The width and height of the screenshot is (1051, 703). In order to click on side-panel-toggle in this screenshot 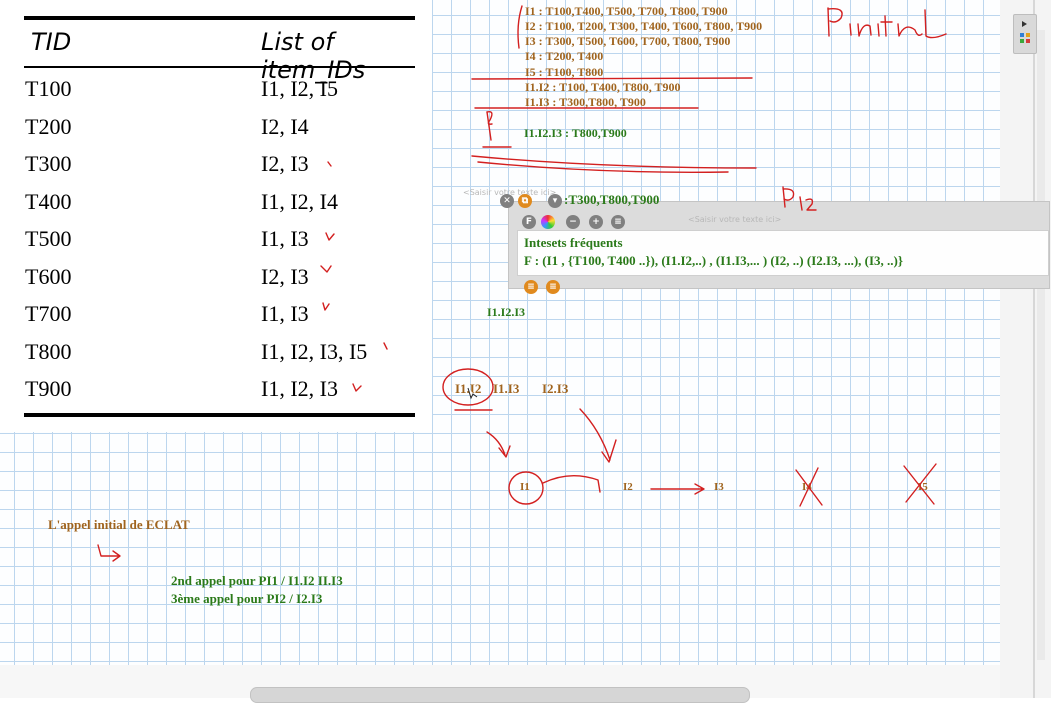, I will do `click(1025, 34)`.